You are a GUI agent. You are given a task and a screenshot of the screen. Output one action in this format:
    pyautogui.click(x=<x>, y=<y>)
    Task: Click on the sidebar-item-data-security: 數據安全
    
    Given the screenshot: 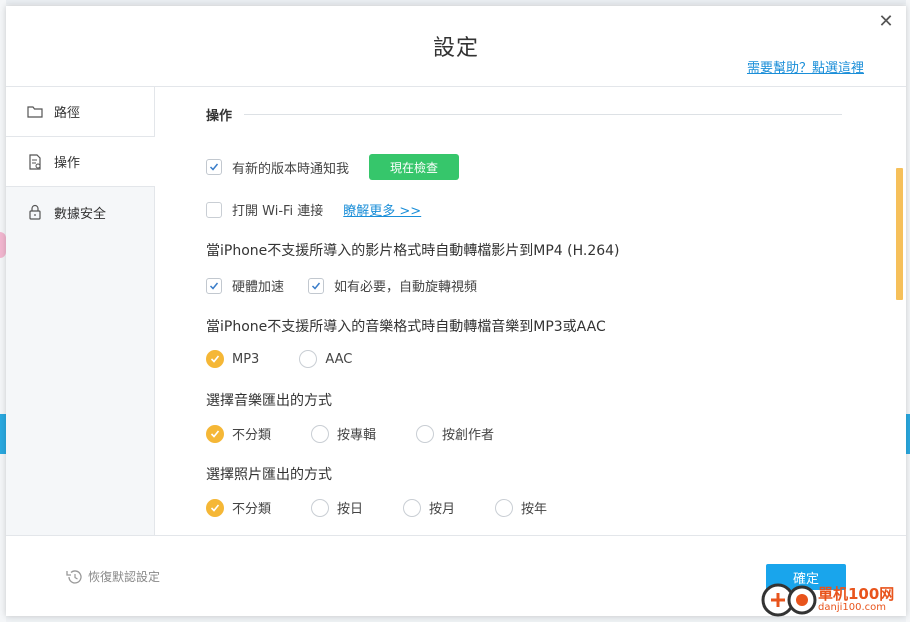 What is the action you would take?
    pyautogui.click(x=80, y=212)
    